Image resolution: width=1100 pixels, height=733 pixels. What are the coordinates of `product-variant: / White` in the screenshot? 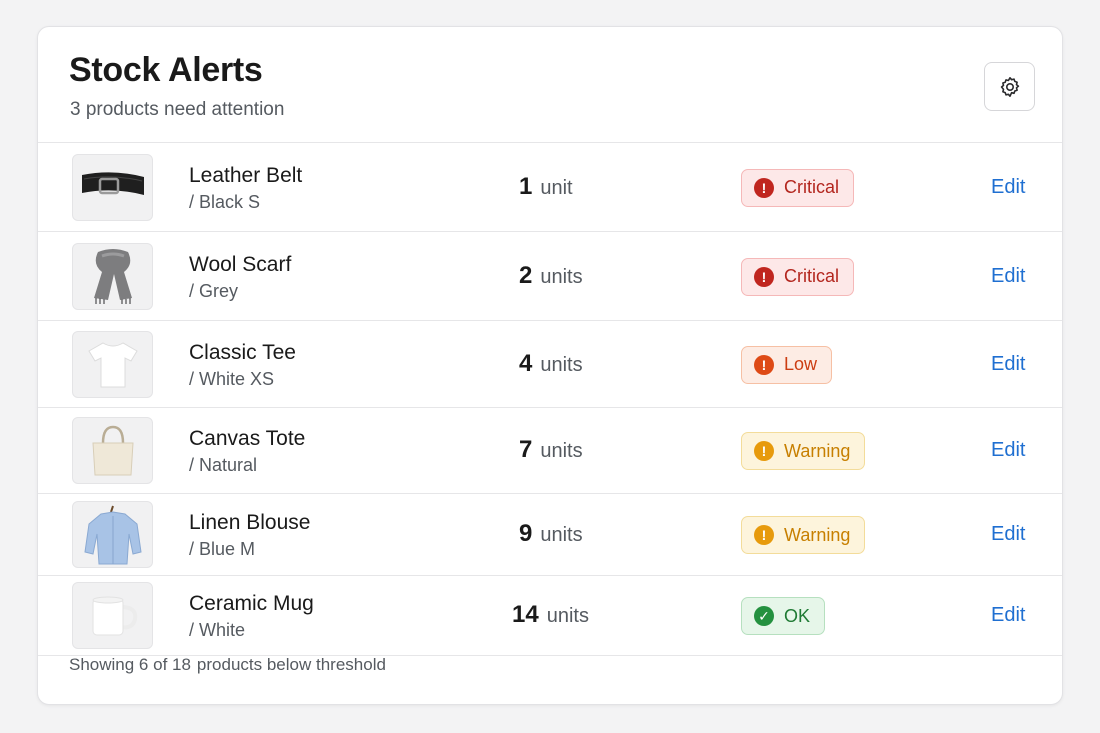 It's located at (217, 630).